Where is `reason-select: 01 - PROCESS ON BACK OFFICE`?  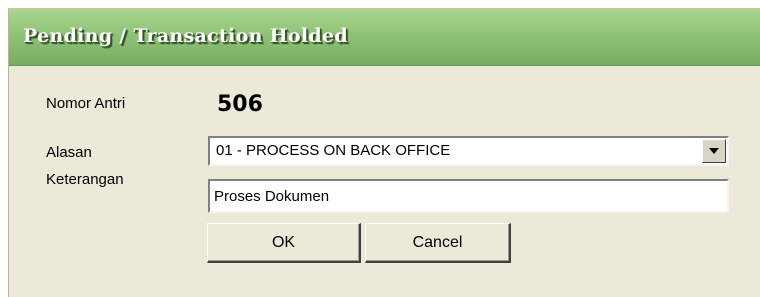
reason-select: 01 - PROCESS ON BACK OFFICE is located at coordinates (468, 151).